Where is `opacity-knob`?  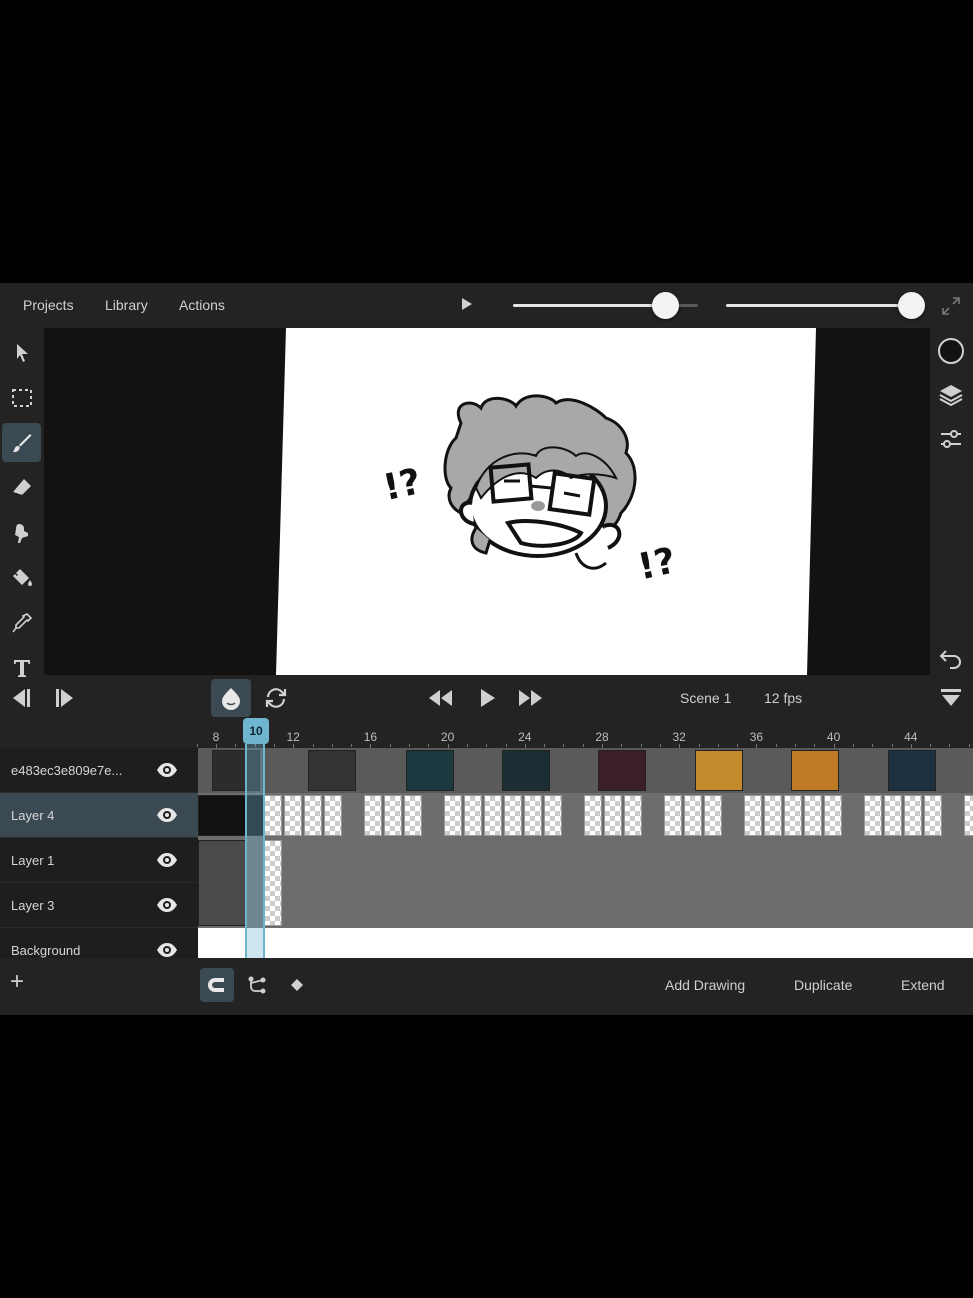 opacity-knob is located at coordinates (911, 305).